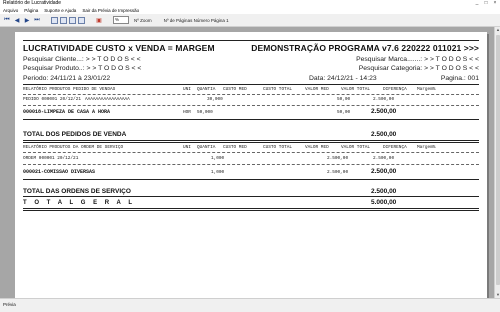 The width and height of the screenshot is (500, 312). What do you see at coordinates (344, 112) in the screenshot?
I see `item-line-valor-med: 50,00` at bounding box center [344, 112].